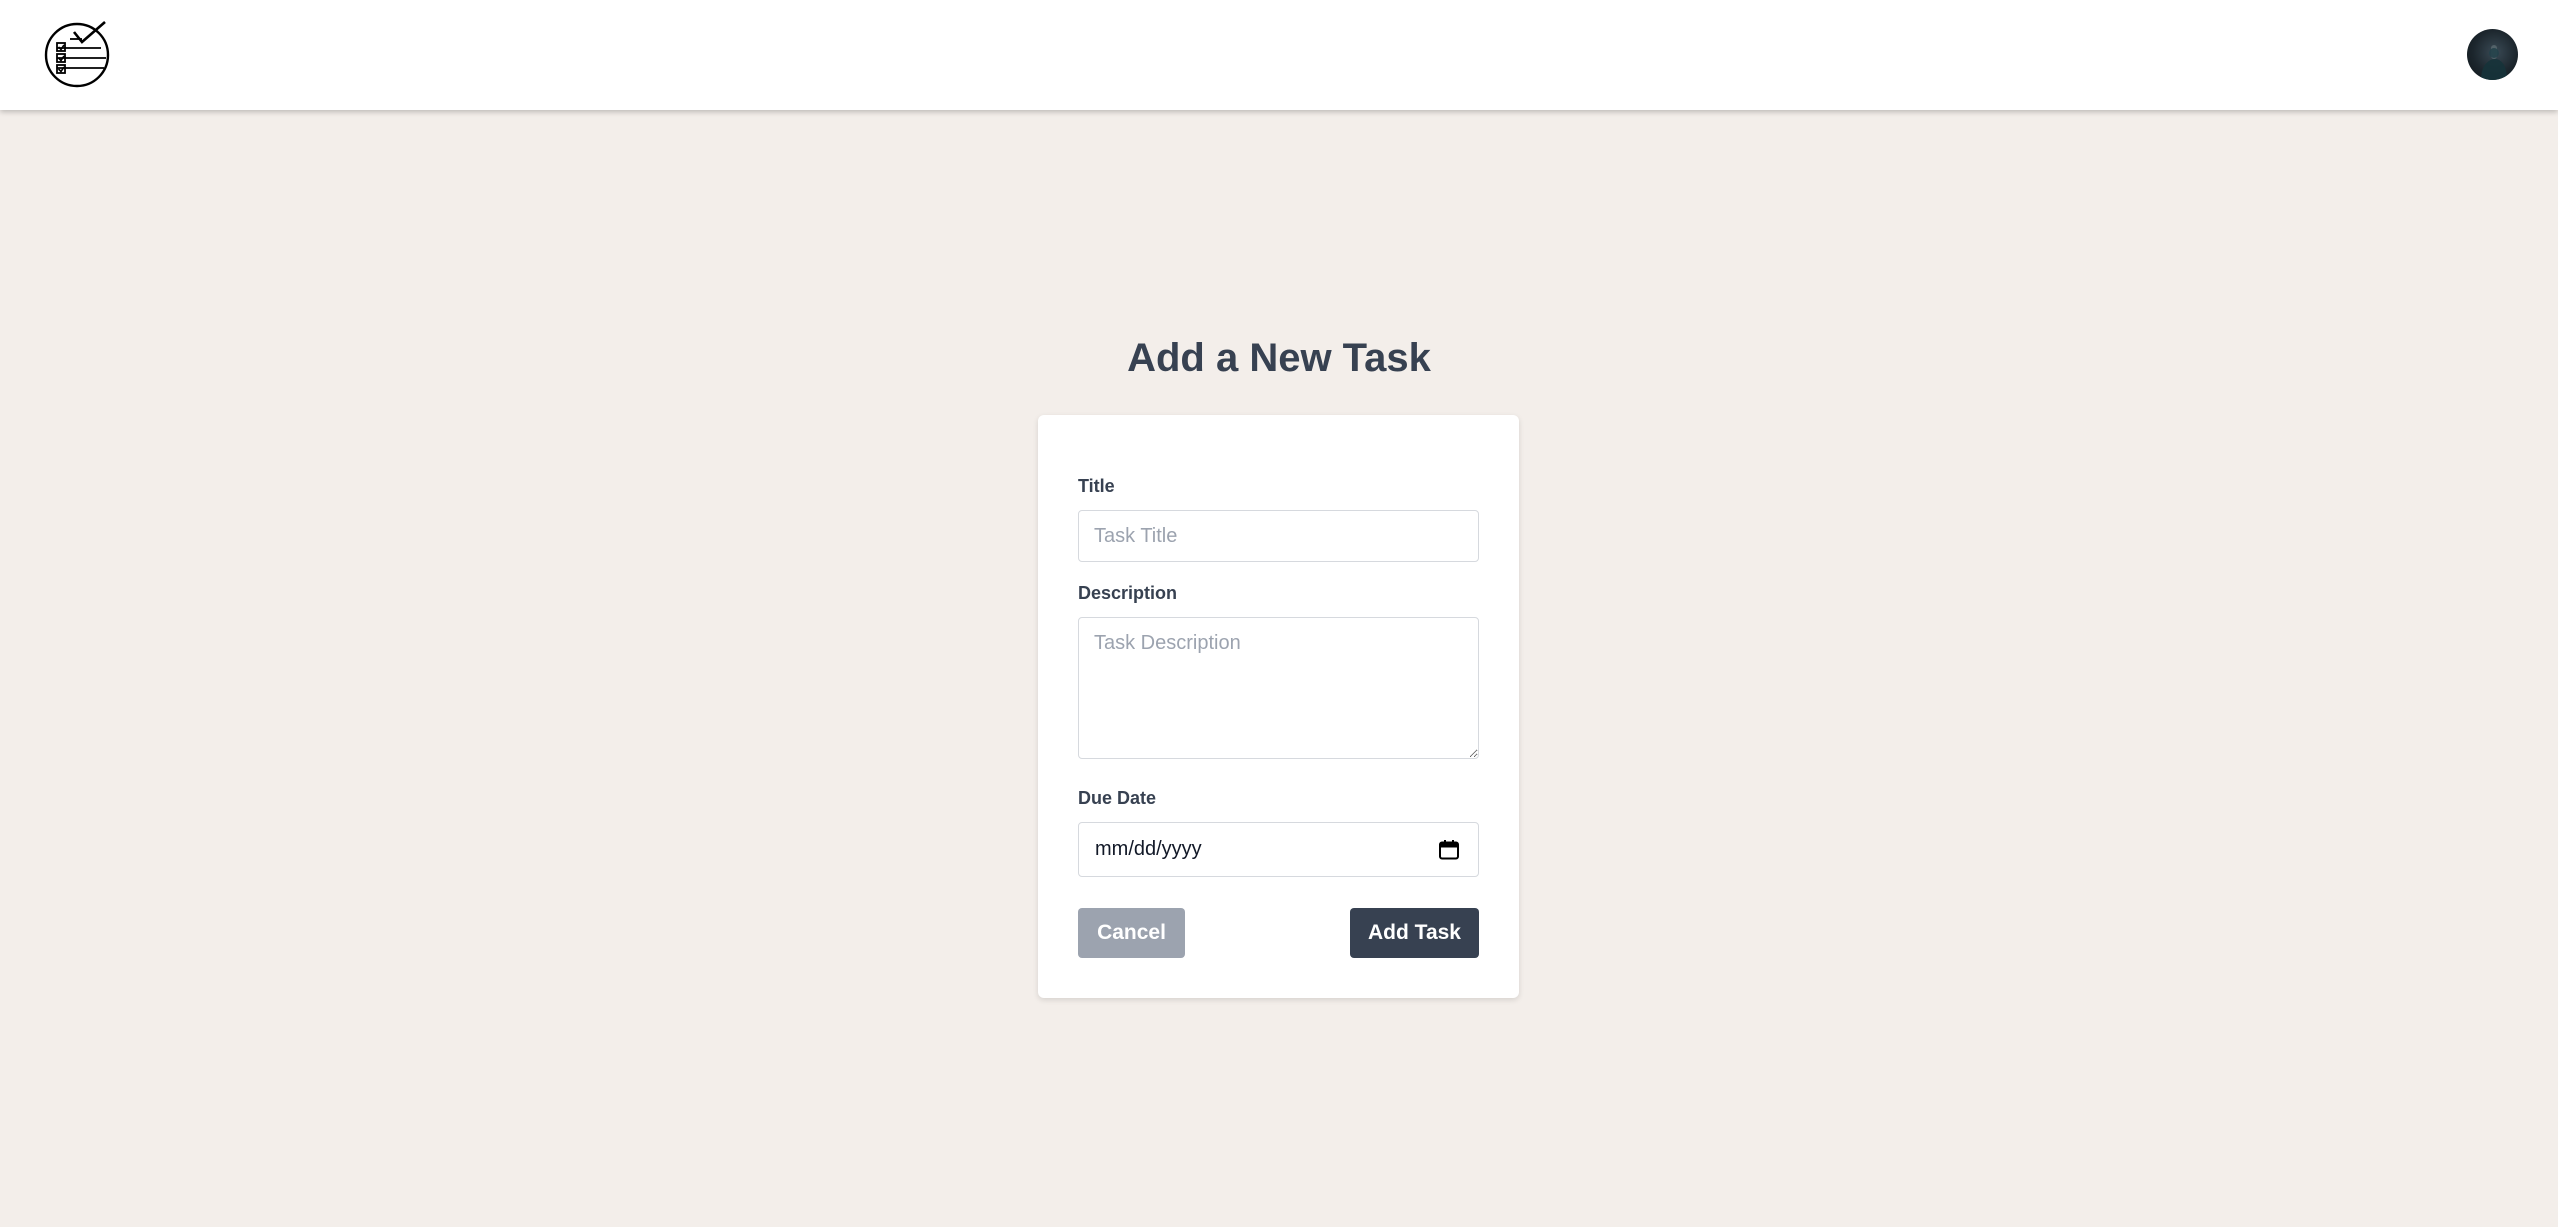 This screenshot has height=1227, width=2558. What do you see at coordinates (1096, 486) in the screenshot?
I see `title-label: Title` at bounding box center [1096, 486].